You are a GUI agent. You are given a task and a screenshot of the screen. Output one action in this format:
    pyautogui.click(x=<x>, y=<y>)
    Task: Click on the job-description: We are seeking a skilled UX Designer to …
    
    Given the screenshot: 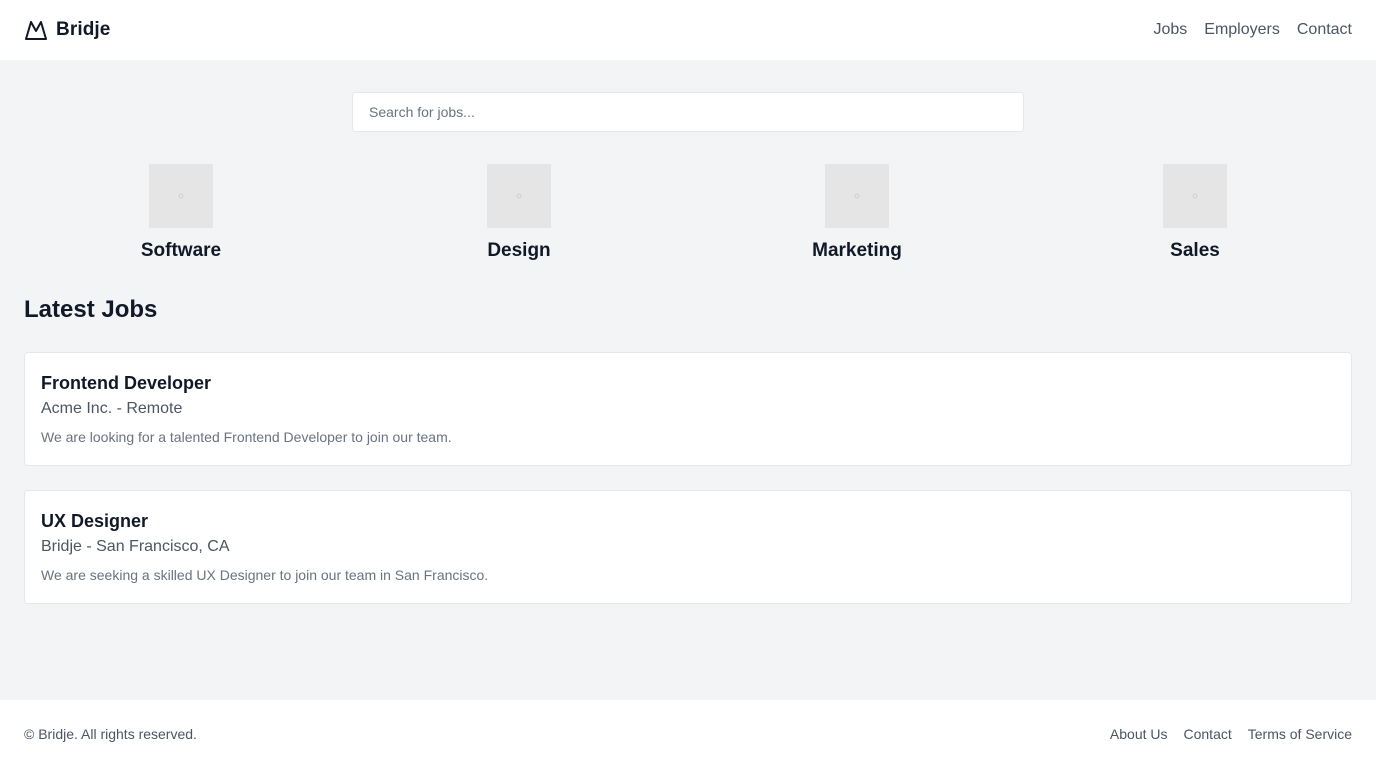 What is the action you would take?
    pyautogui.click(x=265, y=575)
    